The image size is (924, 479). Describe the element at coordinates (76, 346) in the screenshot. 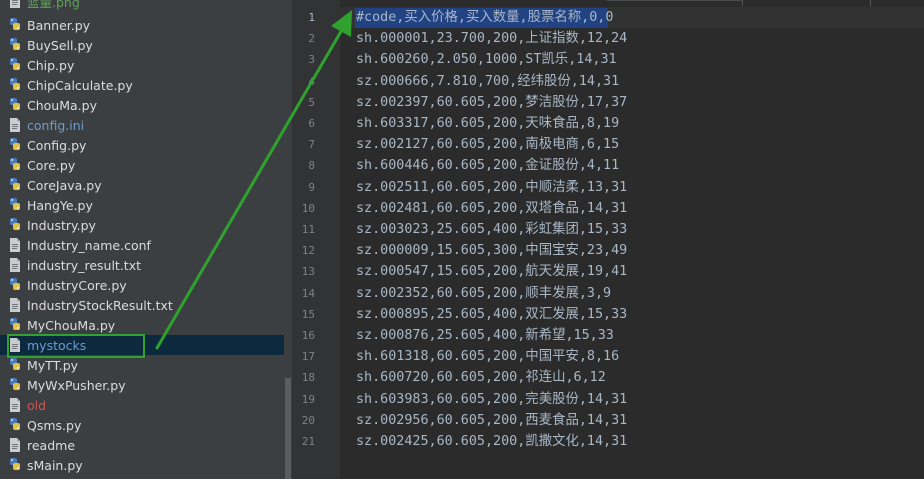

I see `annotation-highlight-box` at that location.